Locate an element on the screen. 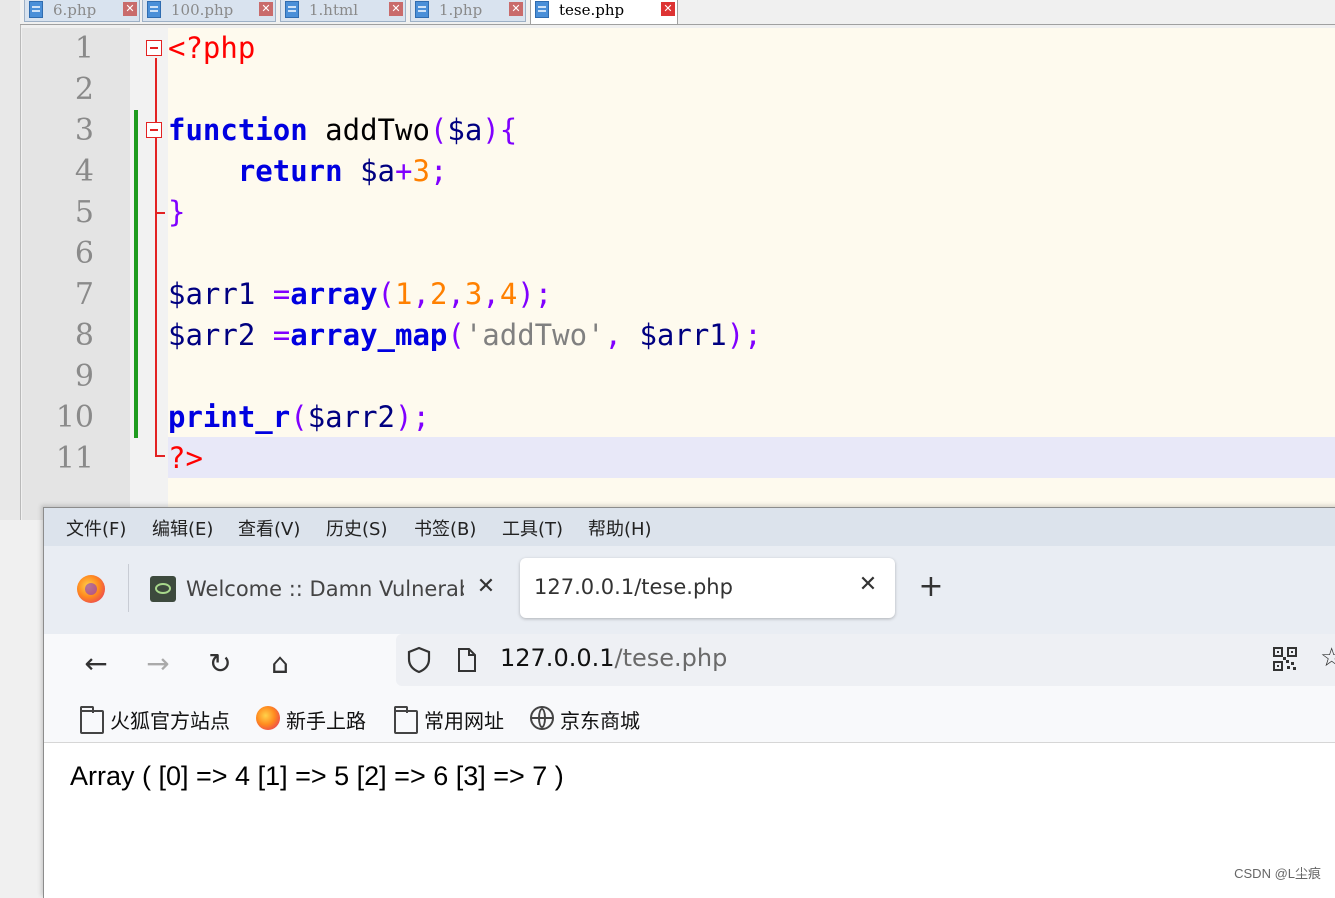 The width and height of the screenshot is (1335, 898). operator: } is located at coordinates (177, 212).